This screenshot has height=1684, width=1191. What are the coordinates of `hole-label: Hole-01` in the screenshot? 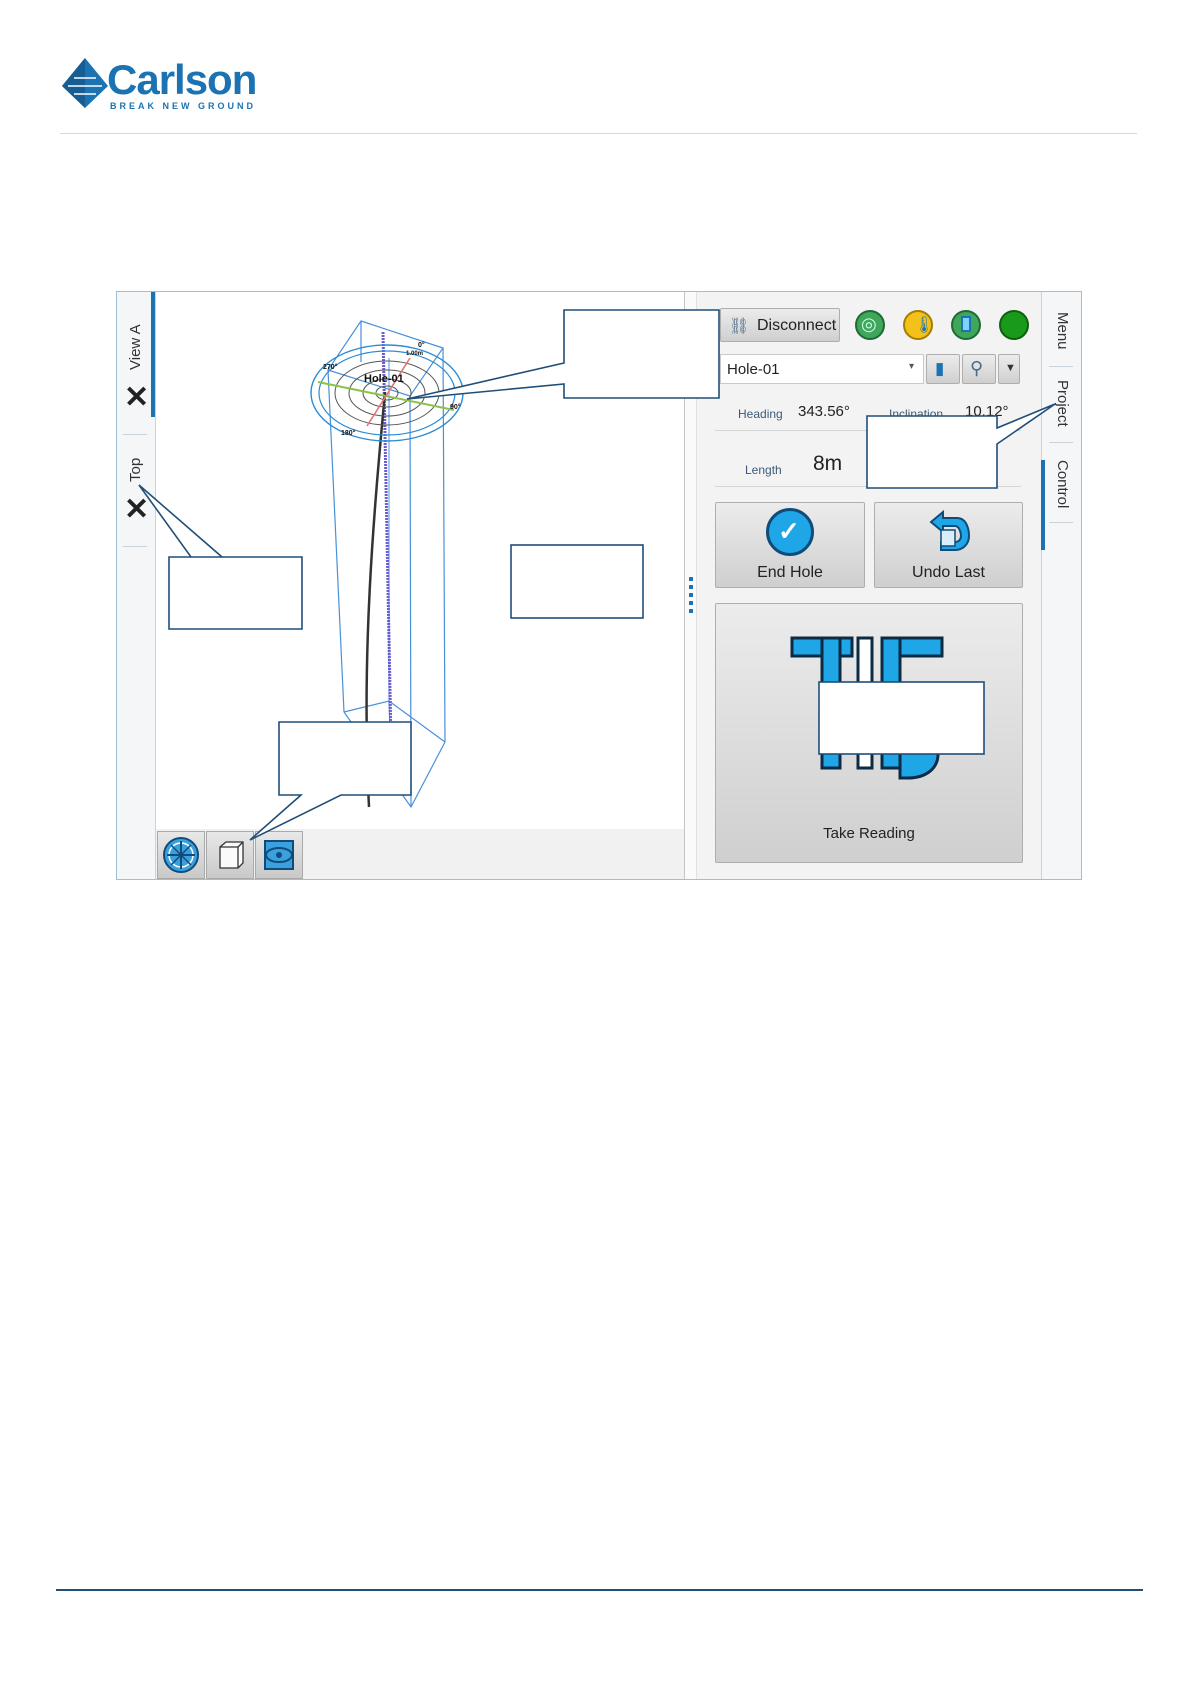 It's located at (384, 379).